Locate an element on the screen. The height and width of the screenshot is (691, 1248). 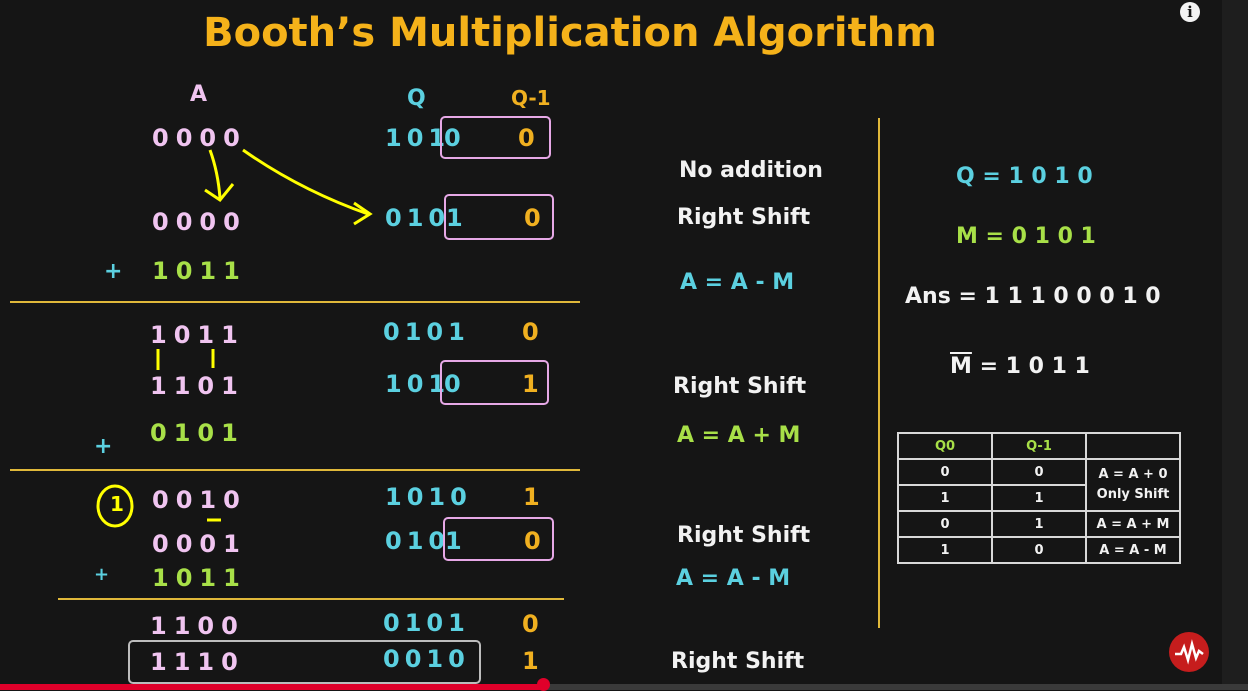
col-header-q0: Q0 is located at coordinates (945, 446).